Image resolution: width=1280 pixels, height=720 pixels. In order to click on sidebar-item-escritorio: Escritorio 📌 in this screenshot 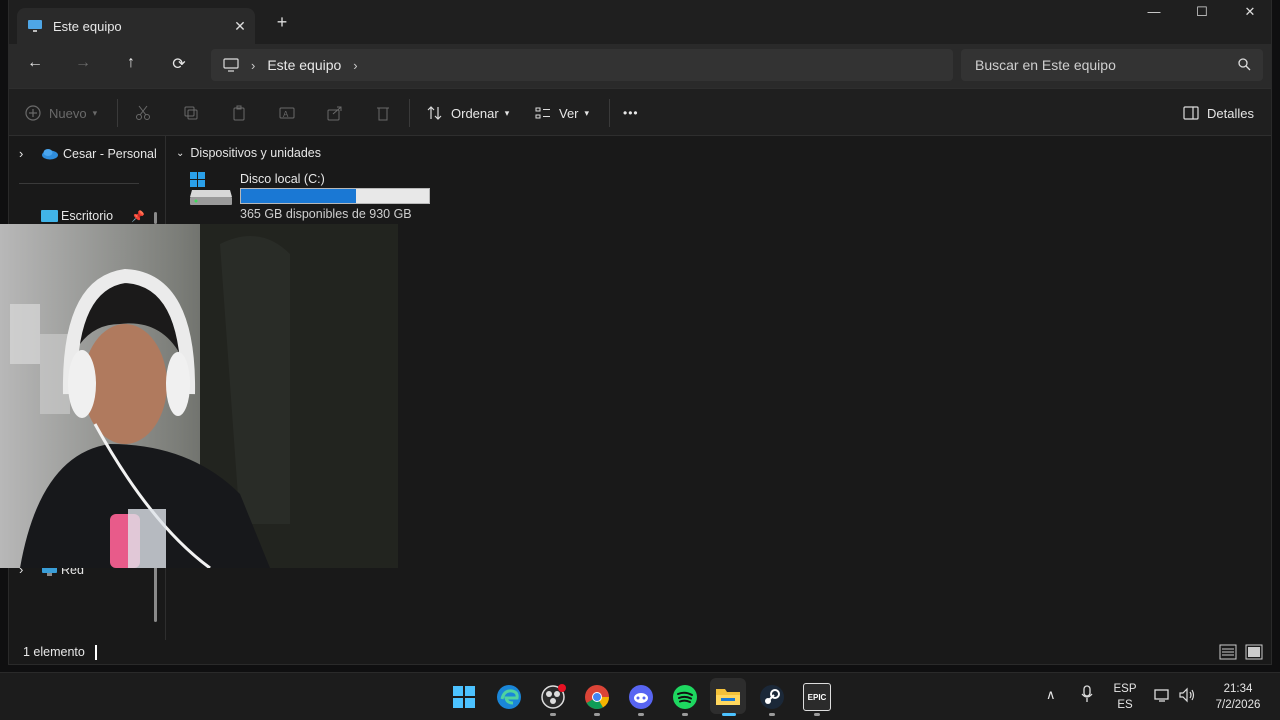, I will do `click(82, 216)`.